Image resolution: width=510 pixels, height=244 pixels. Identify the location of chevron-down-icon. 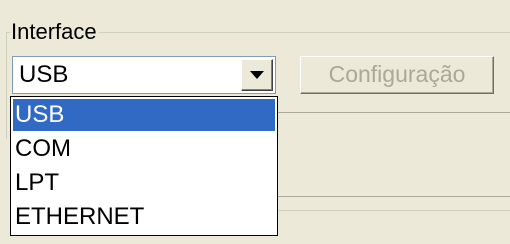
(257, 75).